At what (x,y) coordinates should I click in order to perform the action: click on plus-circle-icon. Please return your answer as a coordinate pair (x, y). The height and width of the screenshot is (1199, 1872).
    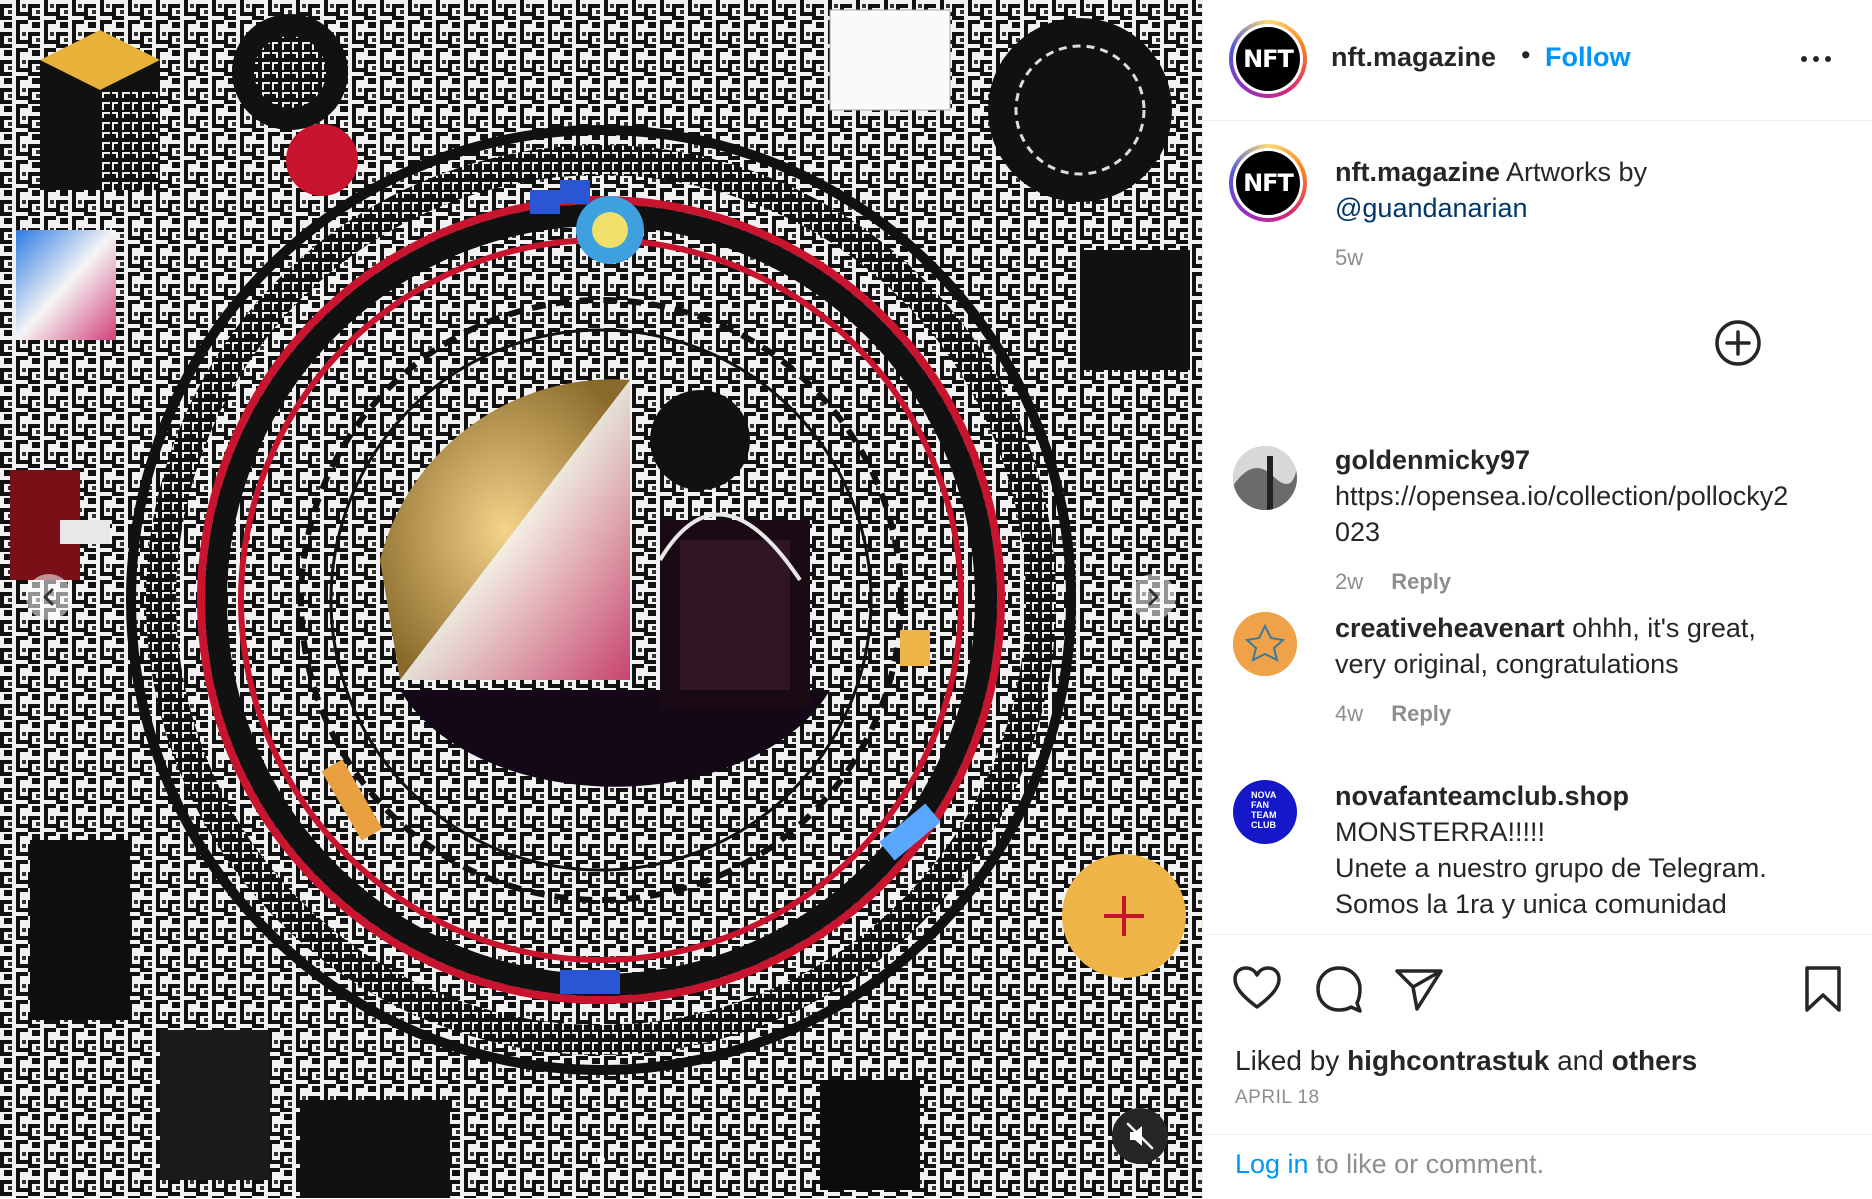
    Looking at the image, I should click on (1738, 343).